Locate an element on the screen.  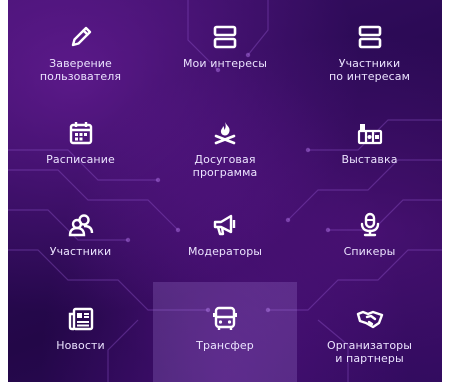
menu-item-leisure-program: Досуговая программа is located at coordinates (225, 142).